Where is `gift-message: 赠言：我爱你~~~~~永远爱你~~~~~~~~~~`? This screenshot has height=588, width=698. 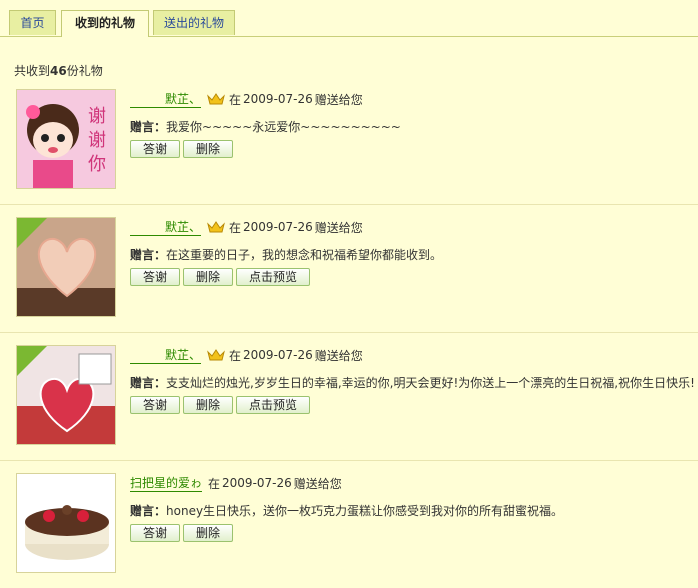 gift-message: 赠言：我爱你~~~~~永远爱你~~~~~~~~~~ is located at coordinates (265, 127).